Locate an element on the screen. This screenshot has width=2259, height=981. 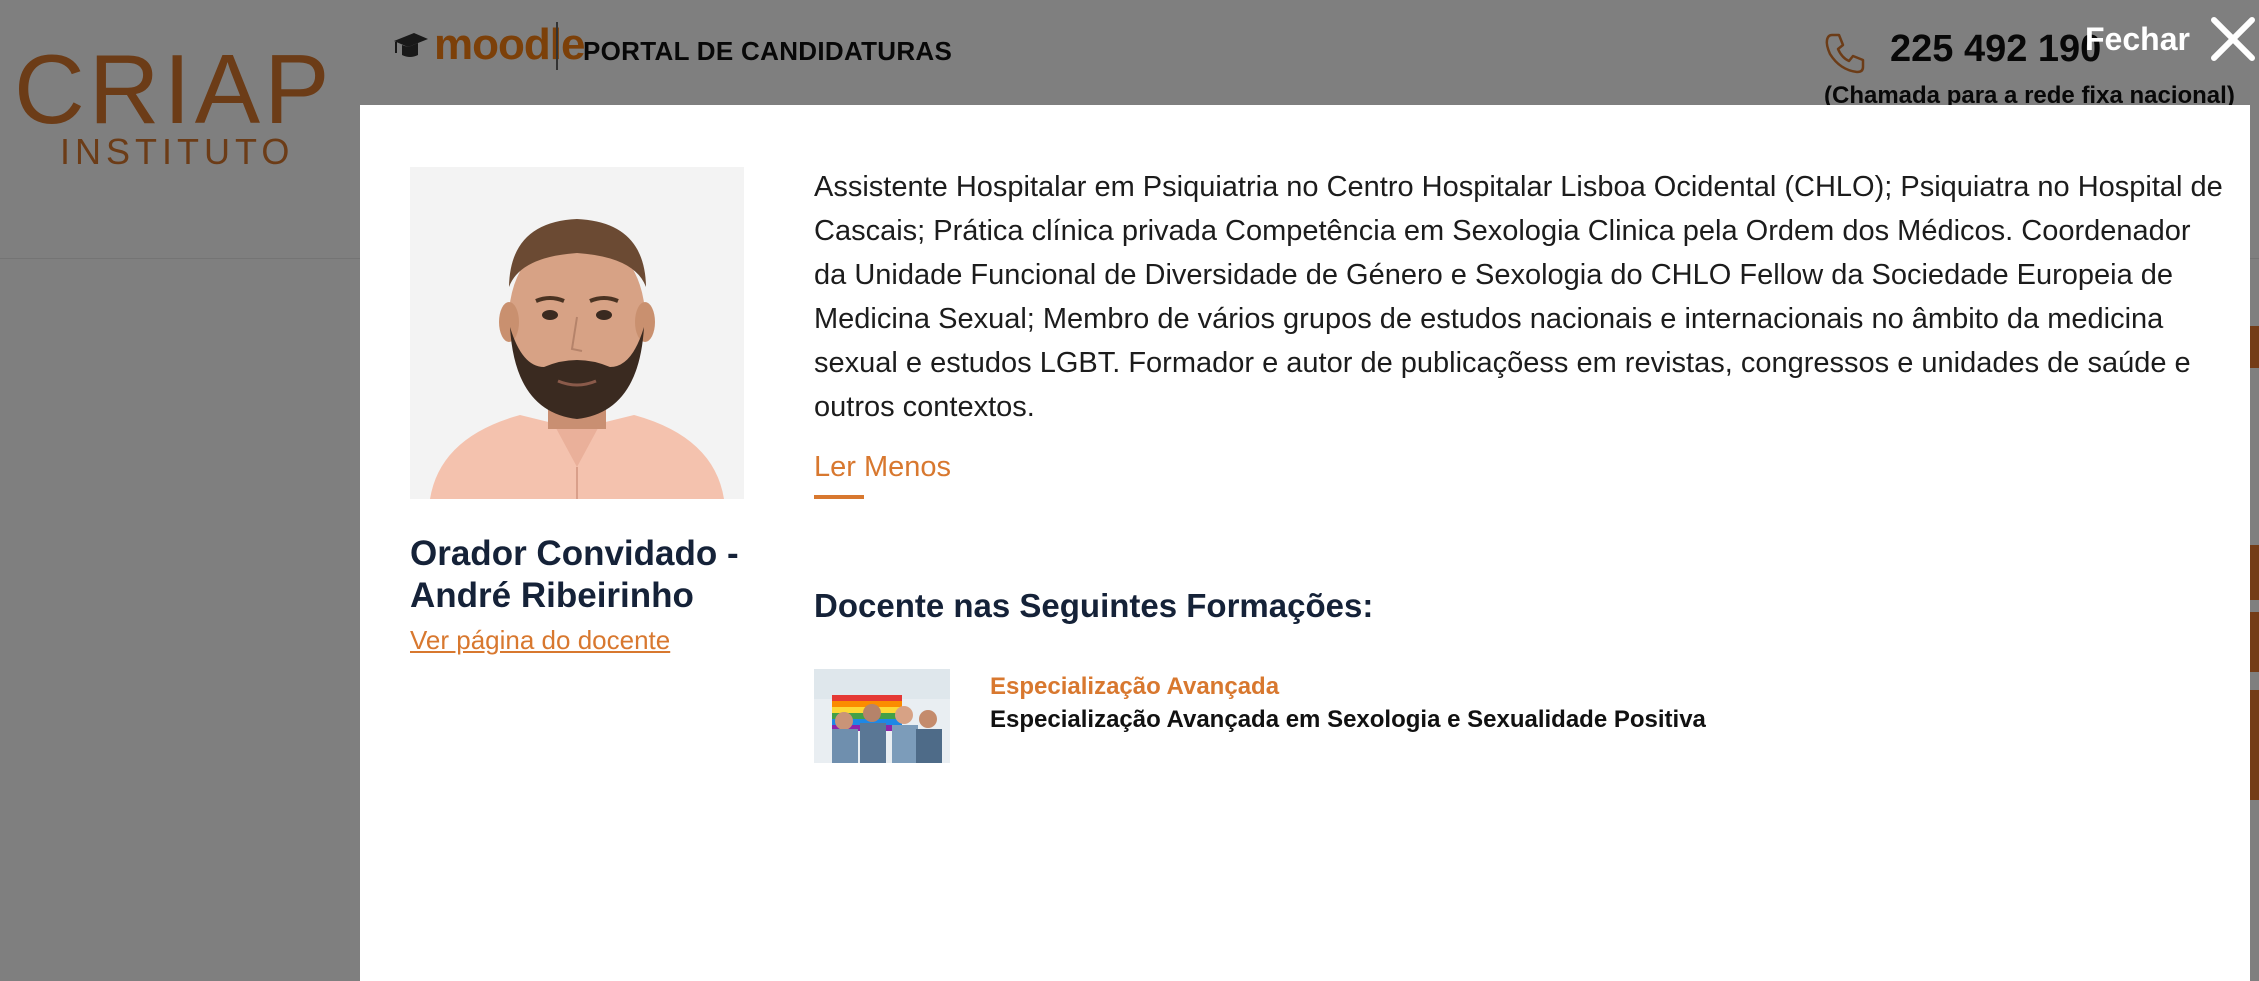
read-less-link: Ler Menos is located at coordinates (882, 467).